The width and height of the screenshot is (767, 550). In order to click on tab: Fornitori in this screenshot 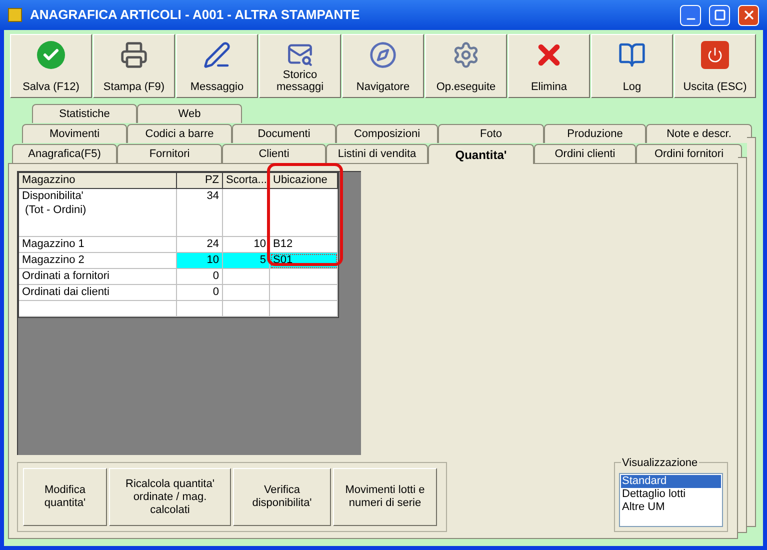, I will do `click(169, 153)`.